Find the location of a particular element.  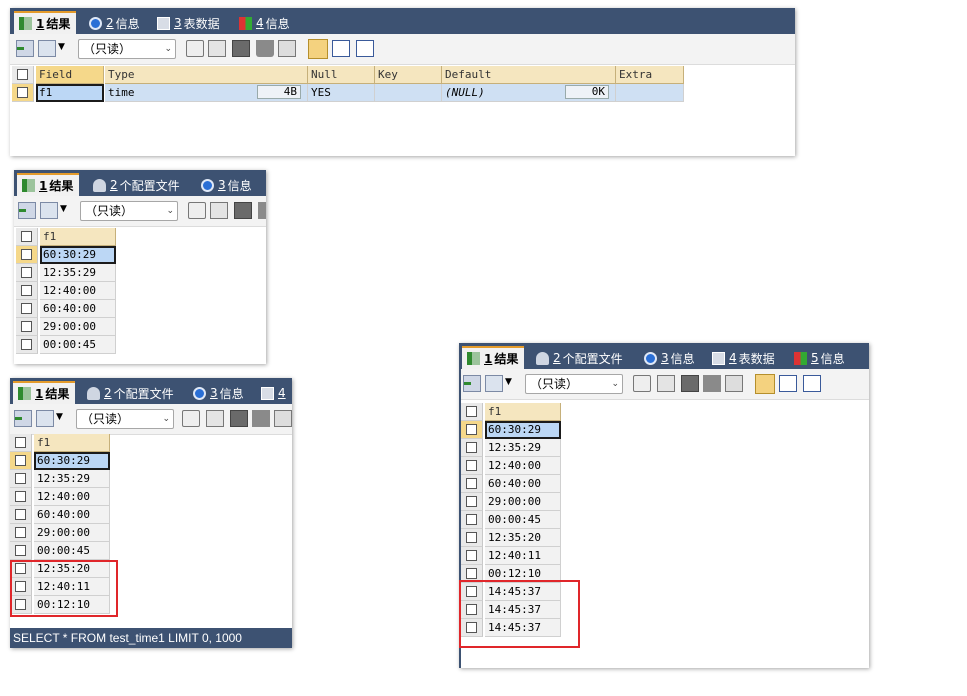

column-header: f1 is located at coordinates (72, 443).